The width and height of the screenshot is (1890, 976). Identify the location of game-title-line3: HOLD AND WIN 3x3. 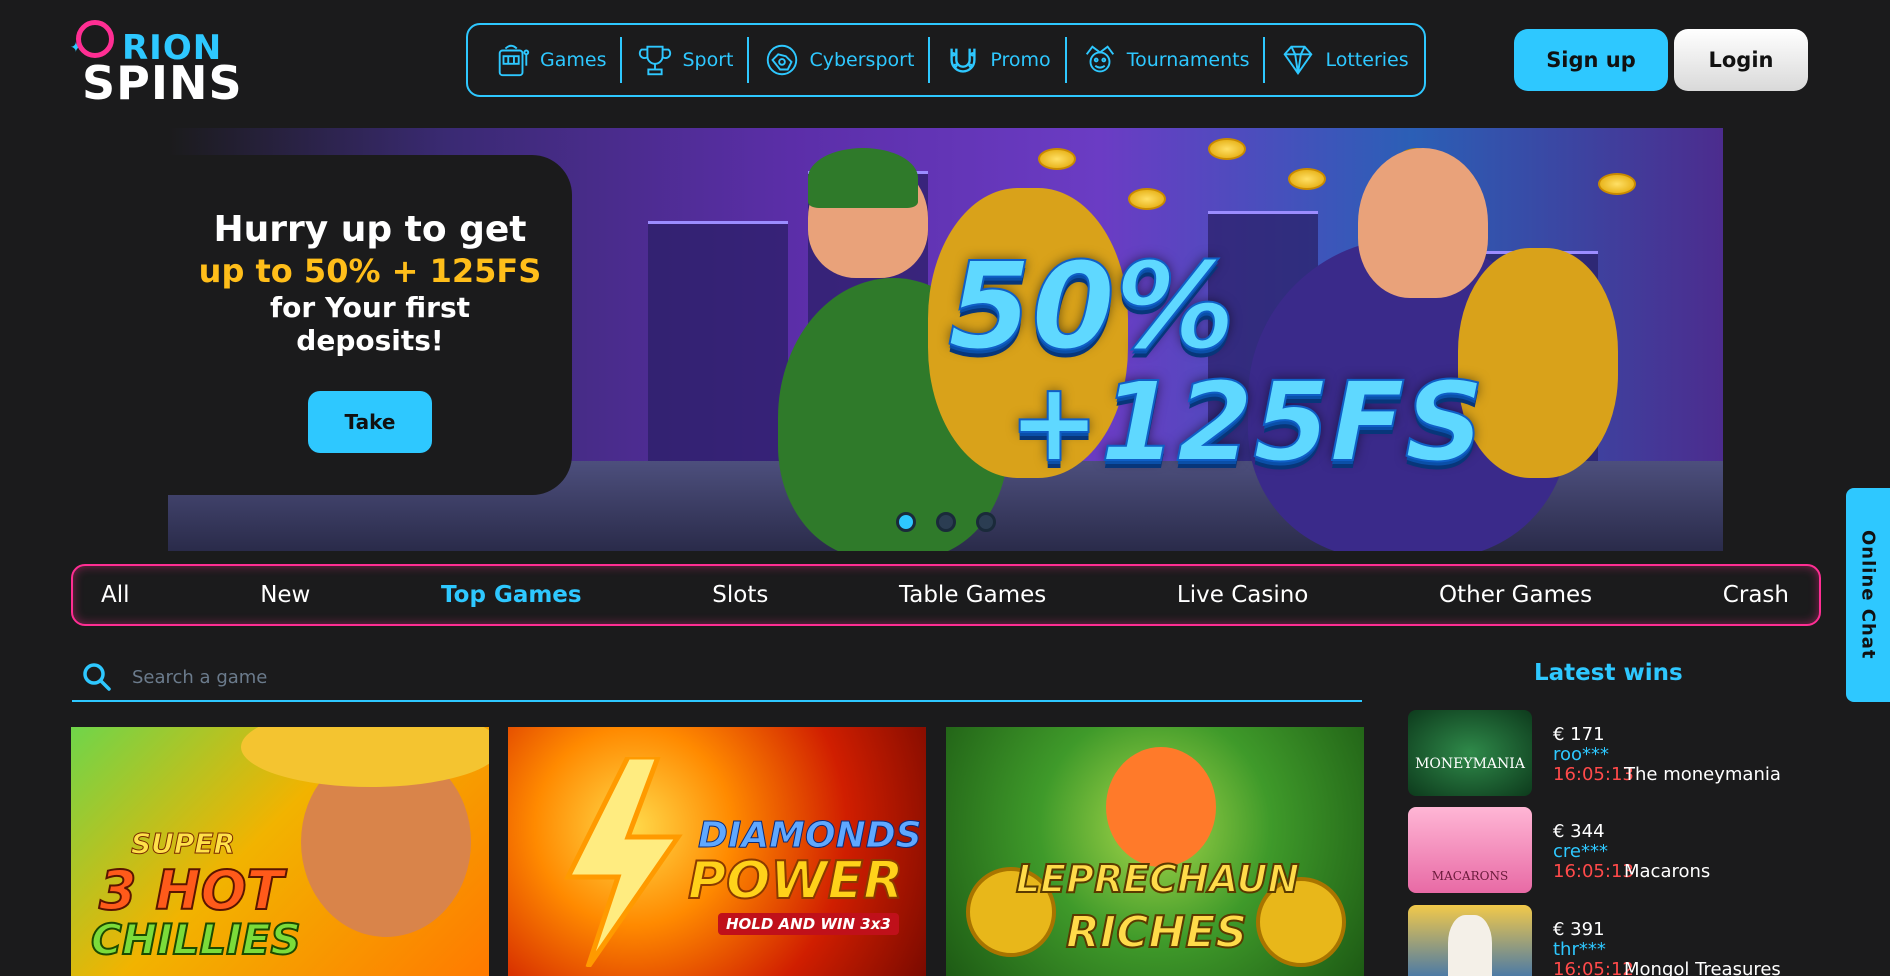
(808, 924).